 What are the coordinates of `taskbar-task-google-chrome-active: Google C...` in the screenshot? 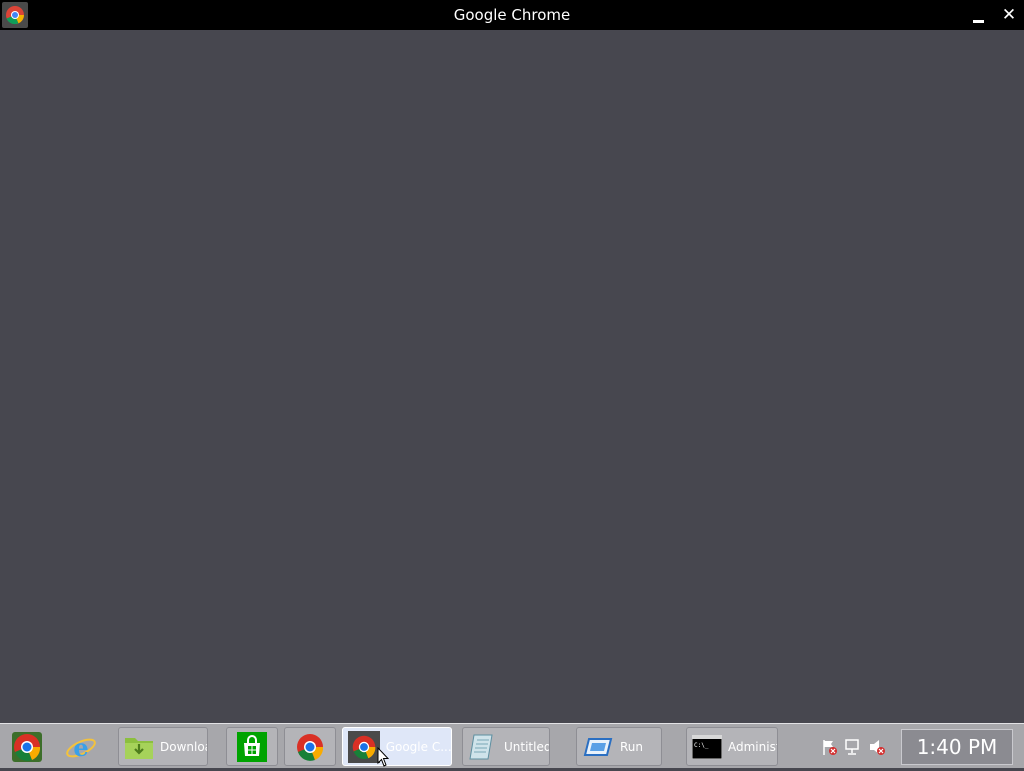 It's located at (397, 746).